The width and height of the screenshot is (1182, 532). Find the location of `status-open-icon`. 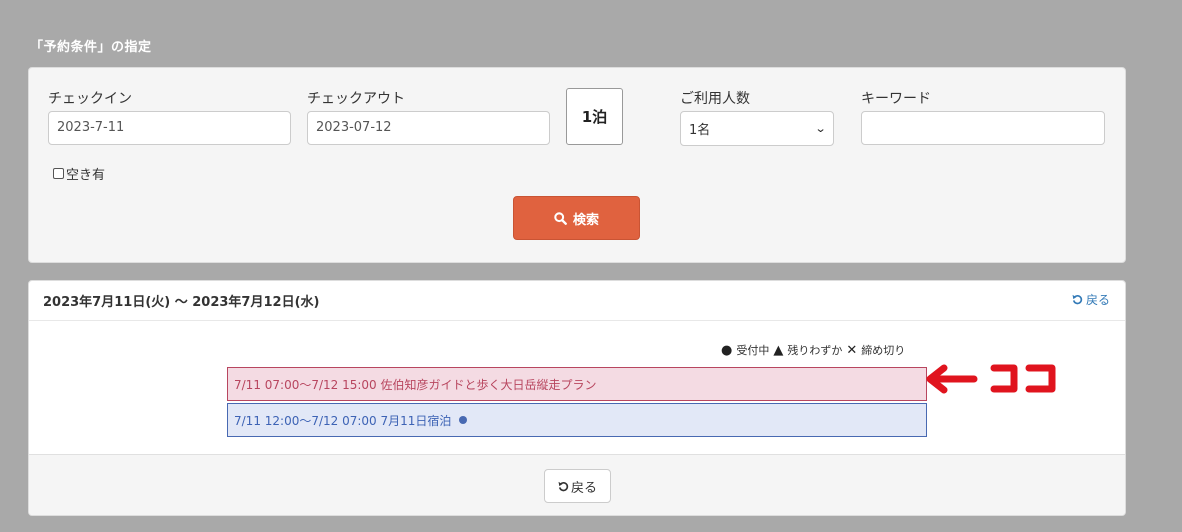

status-open-icon is located at coordinates (463, 420).